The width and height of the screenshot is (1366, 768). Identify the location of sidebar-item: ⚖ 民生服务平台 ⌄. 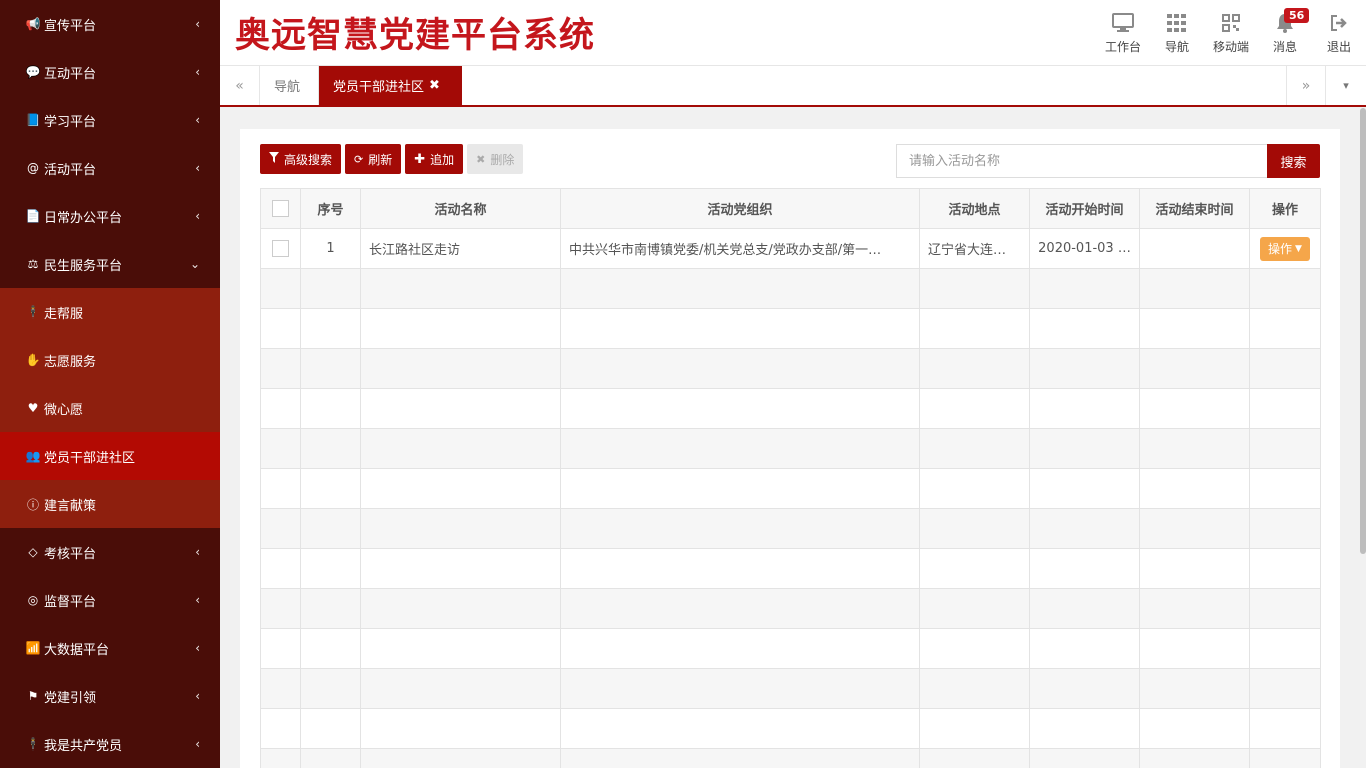
(110, 264).